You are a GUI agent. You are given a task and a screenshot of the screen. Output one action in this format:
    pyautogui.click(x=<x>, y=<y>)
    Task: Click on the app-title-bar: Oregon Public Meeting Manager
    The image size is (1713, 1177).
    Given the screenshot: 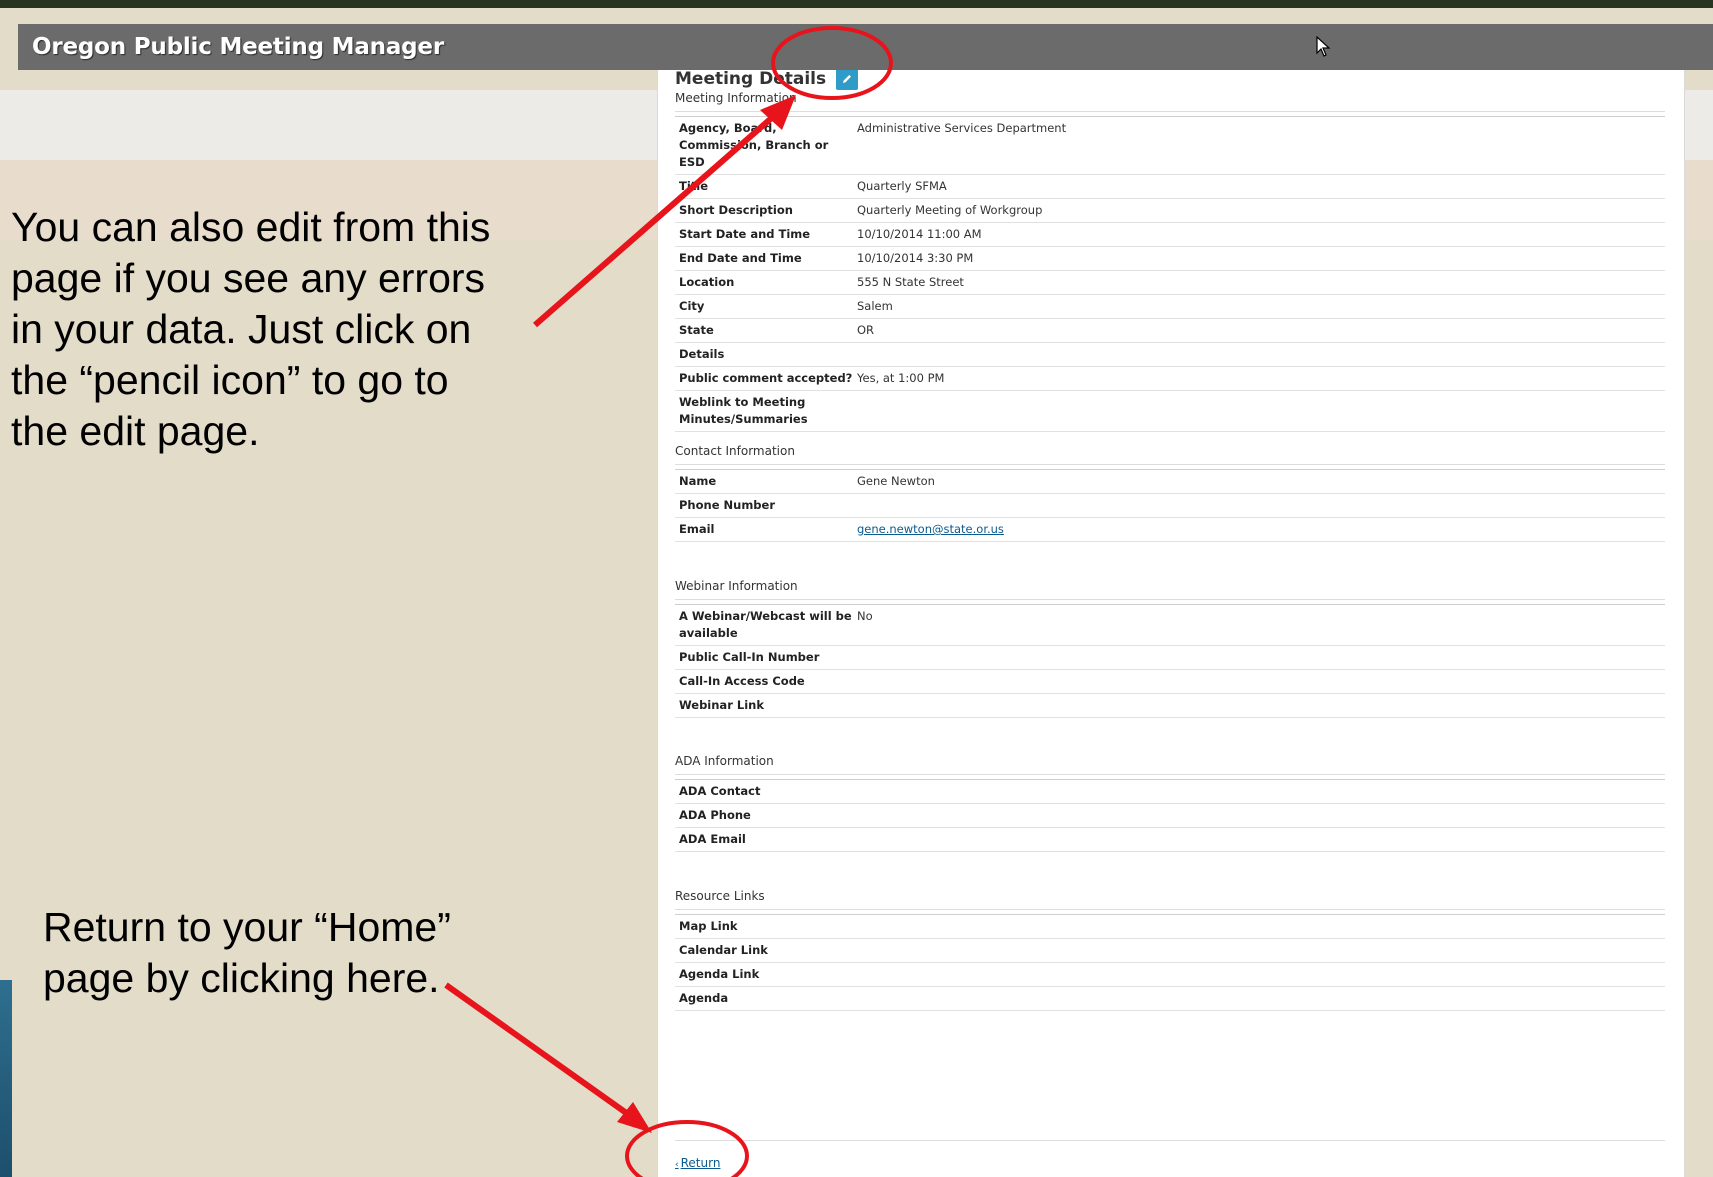 What is the action you would take?
    pyautogui.click(x=865, y=47)
    